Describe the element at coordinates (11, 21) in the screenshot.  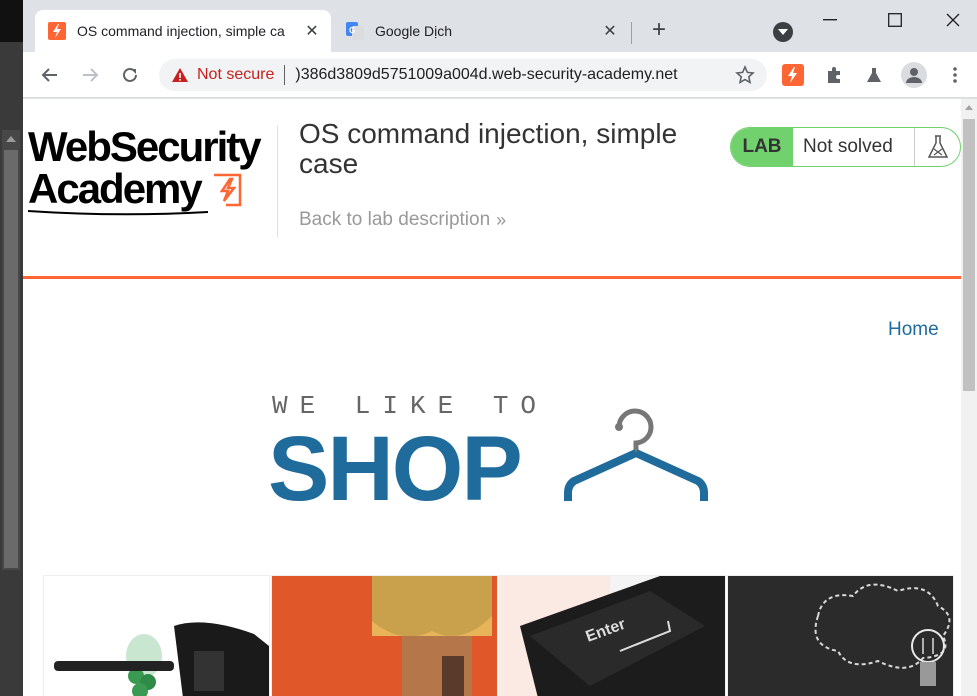
I see `background-app-header` at that location.